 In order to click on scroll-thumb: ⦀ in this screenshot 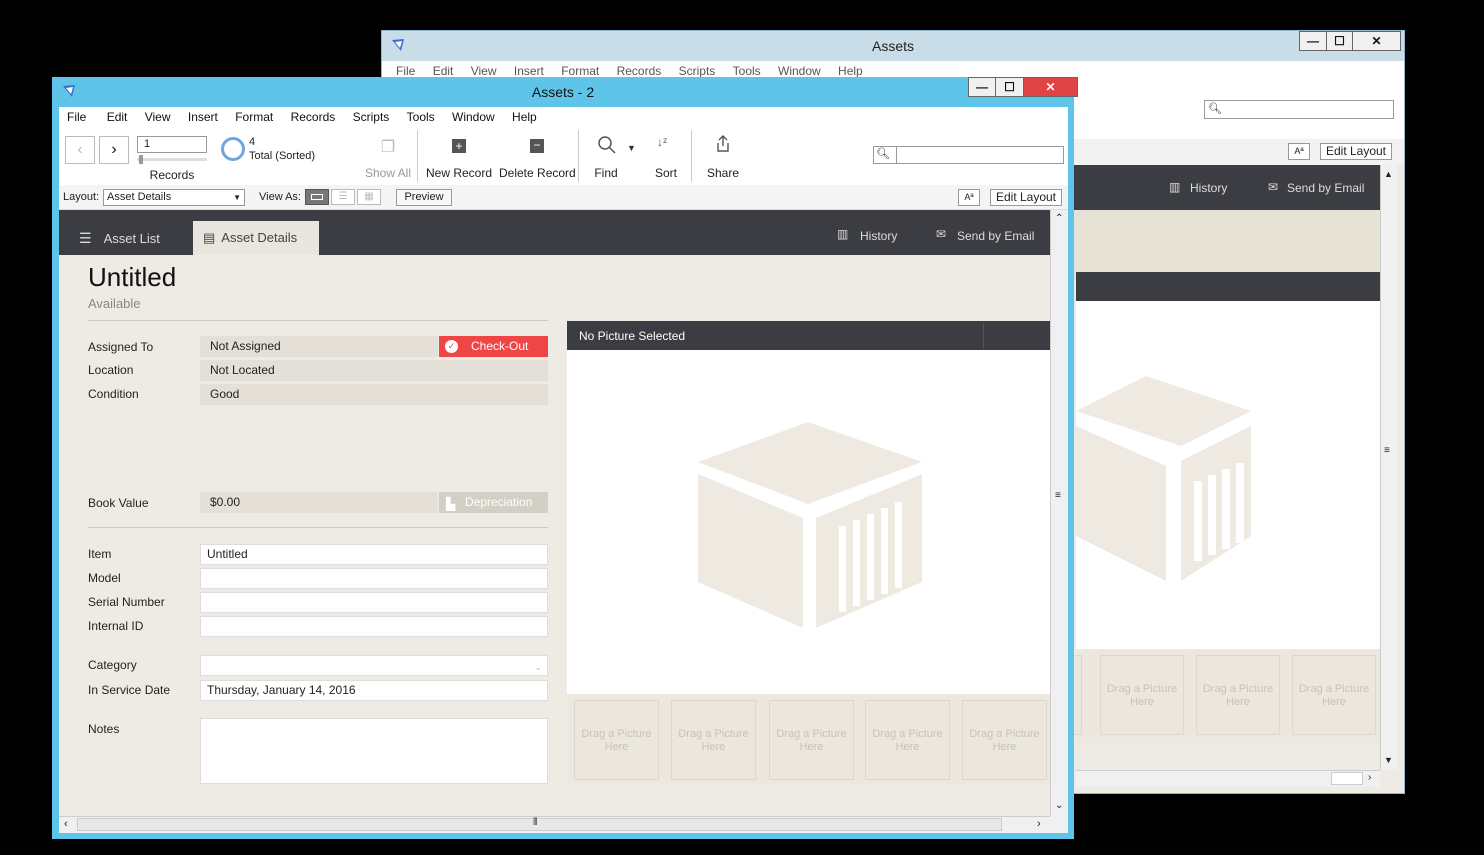, I will do `click(539, 824)`.